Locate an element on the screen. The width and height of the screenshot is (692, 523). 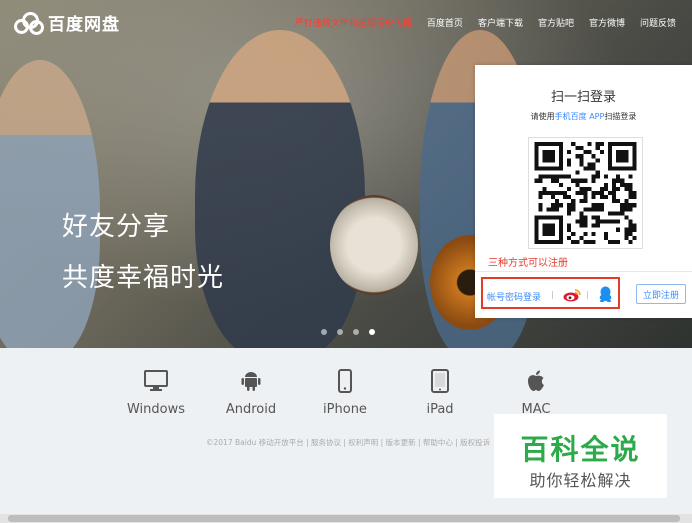
nav-link-official-weibo: 官方微博 is located at coordinates (607, 22).